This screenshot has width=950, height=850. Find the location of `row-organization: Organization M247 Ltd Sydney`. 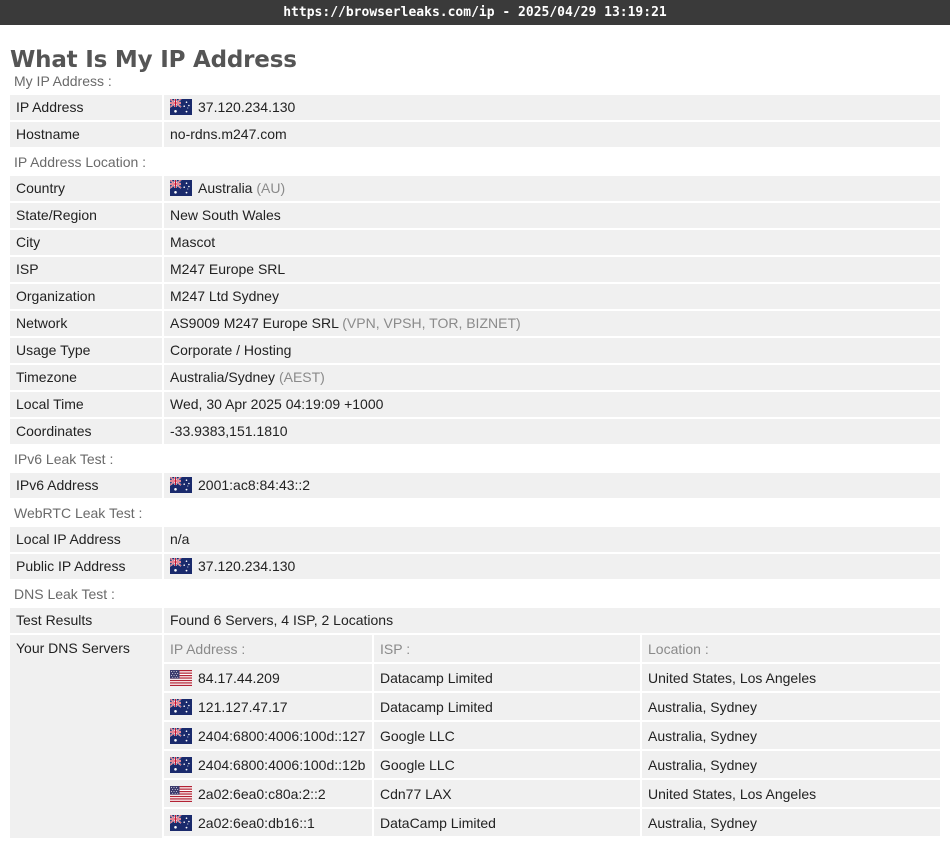

row-organization: Organization M247 Ltd Sydney is located at coordinates (475, 297).